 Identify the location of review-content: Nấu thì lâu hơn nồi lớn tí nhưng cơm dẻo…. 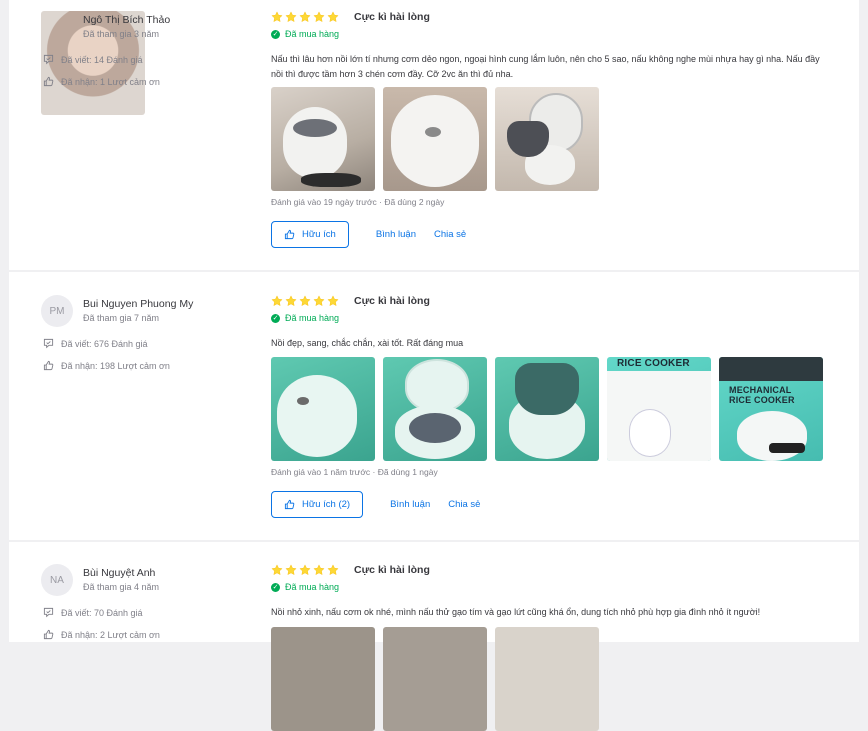
(545, 66).